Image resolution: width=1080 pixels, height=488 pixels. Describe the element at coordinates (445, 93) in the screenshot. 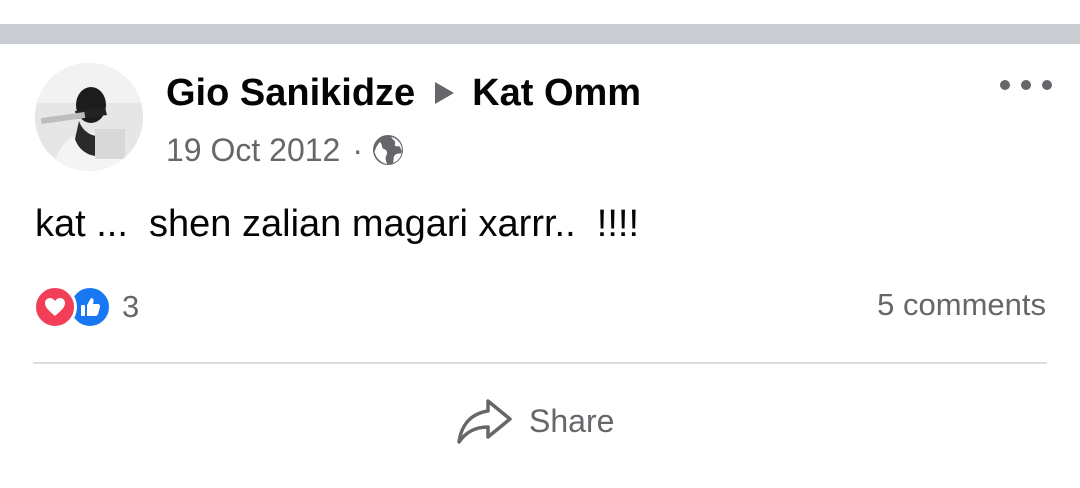

I see `triangle-right-icon` at that location.